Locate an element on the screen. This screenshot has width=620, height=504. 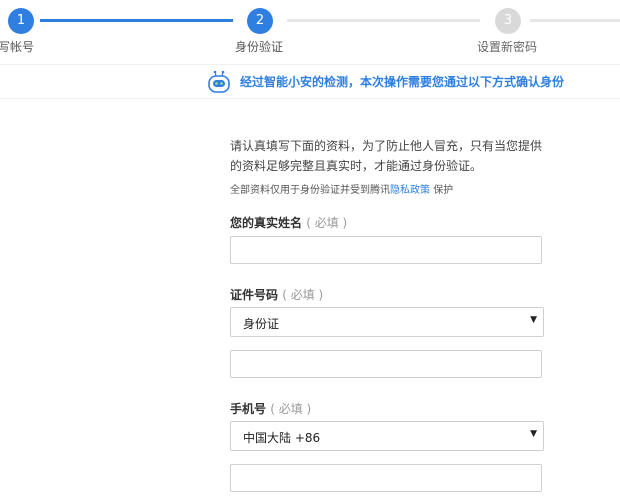
progress-steps: 1 2 3 填写帐号 身份验证 设置新密码 is located at coordinates (310, 32).